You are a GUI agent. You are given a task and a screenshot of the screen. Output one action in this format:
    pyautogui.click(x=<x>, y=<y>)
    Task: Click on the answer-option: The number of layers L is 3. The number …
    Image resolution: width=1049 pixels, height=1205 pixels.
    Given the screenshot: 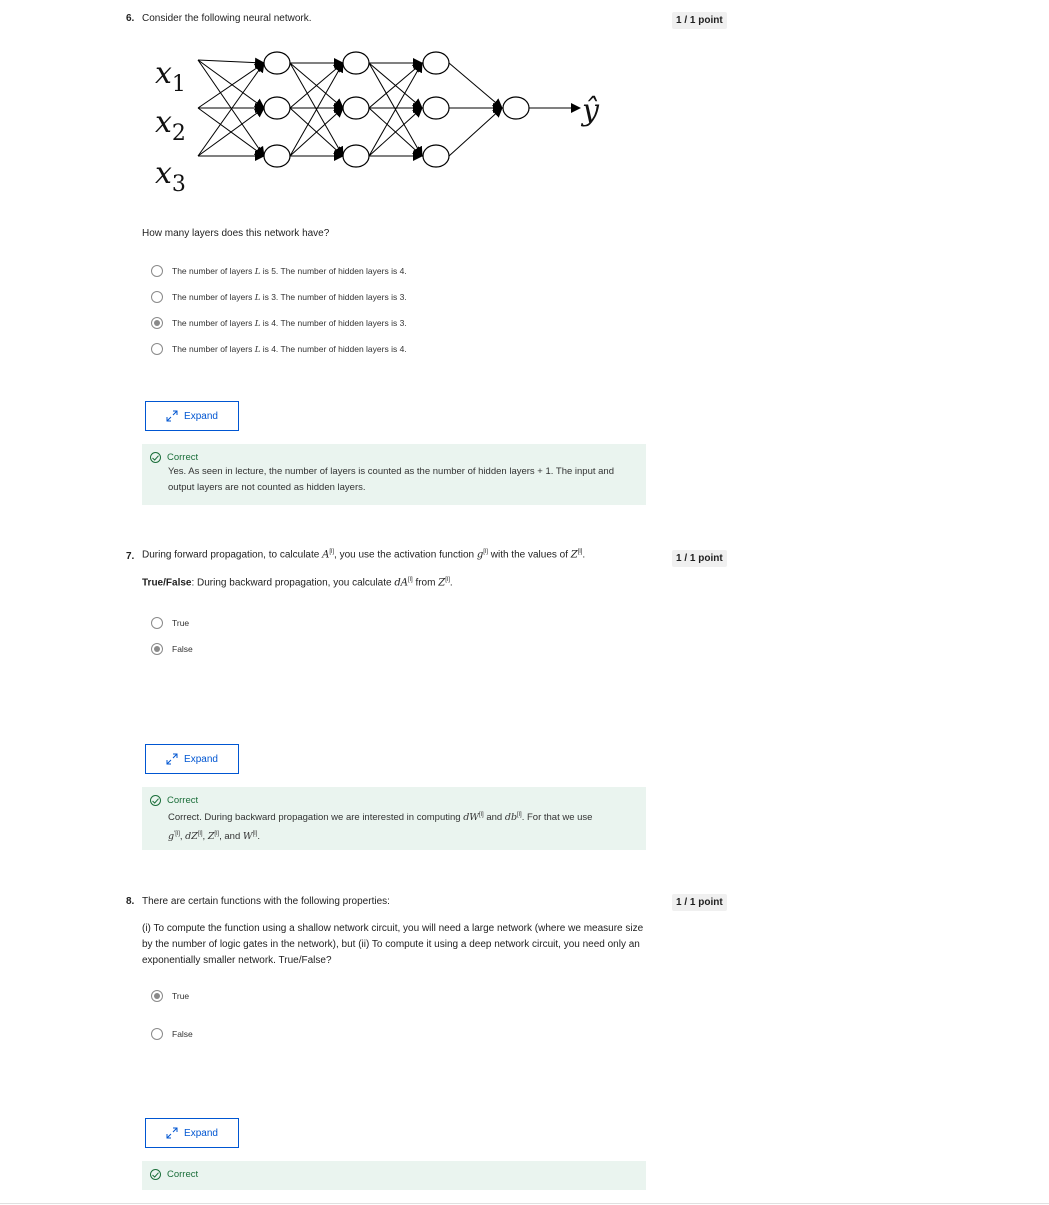 What is the action you would take?
    pyautogui.click(x=279, y=297)
    